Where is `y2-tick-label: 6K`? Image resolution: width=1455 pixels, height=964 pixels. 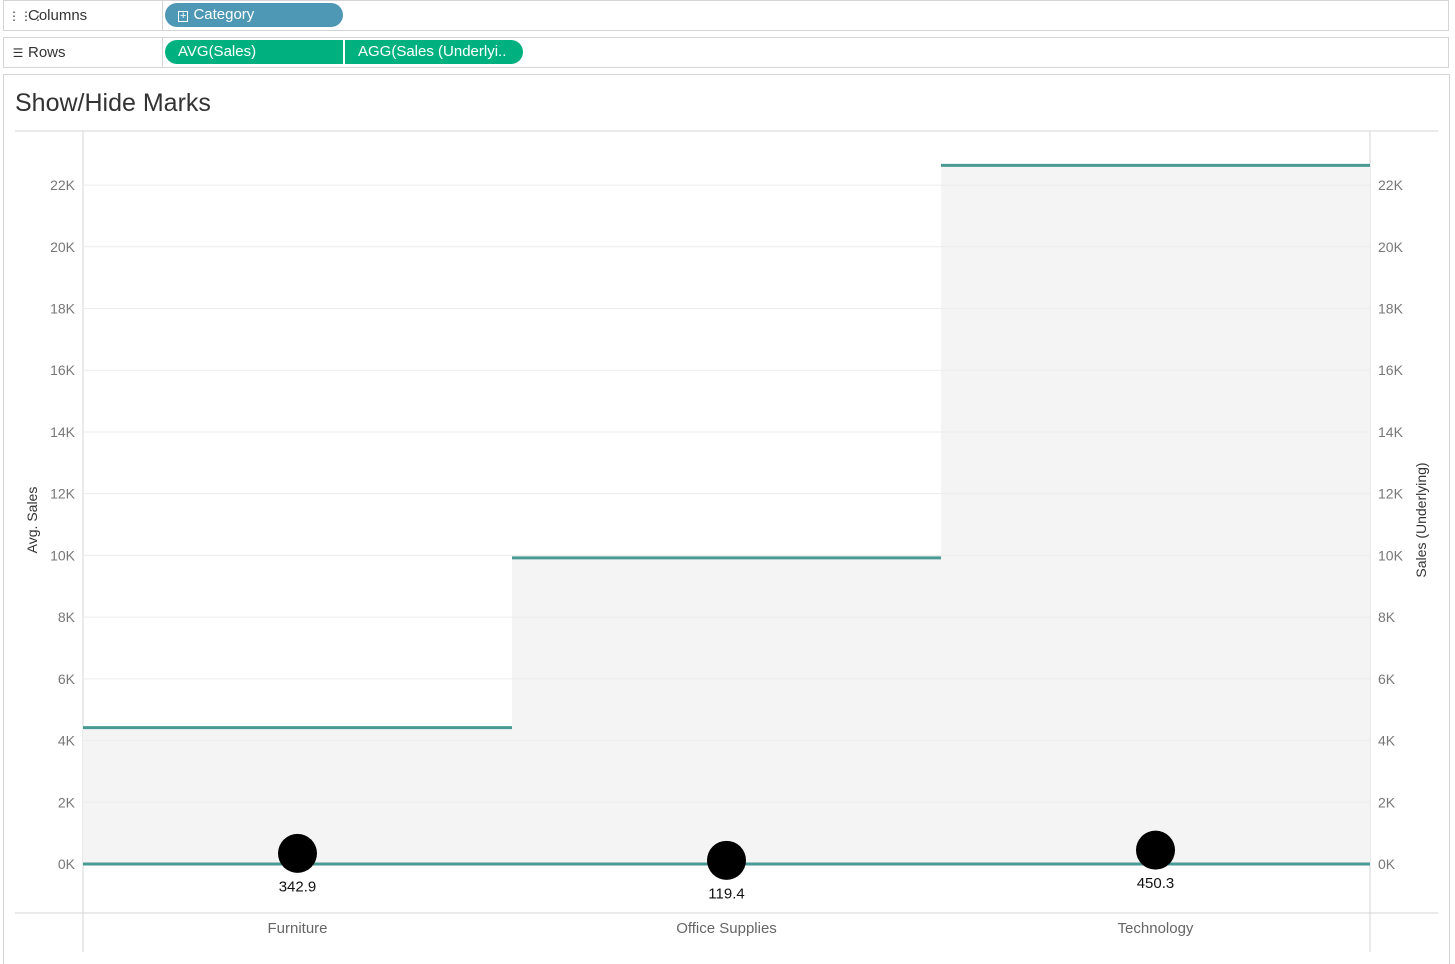 y2-tick-label: 6K is located at coordinates (1387, 679).